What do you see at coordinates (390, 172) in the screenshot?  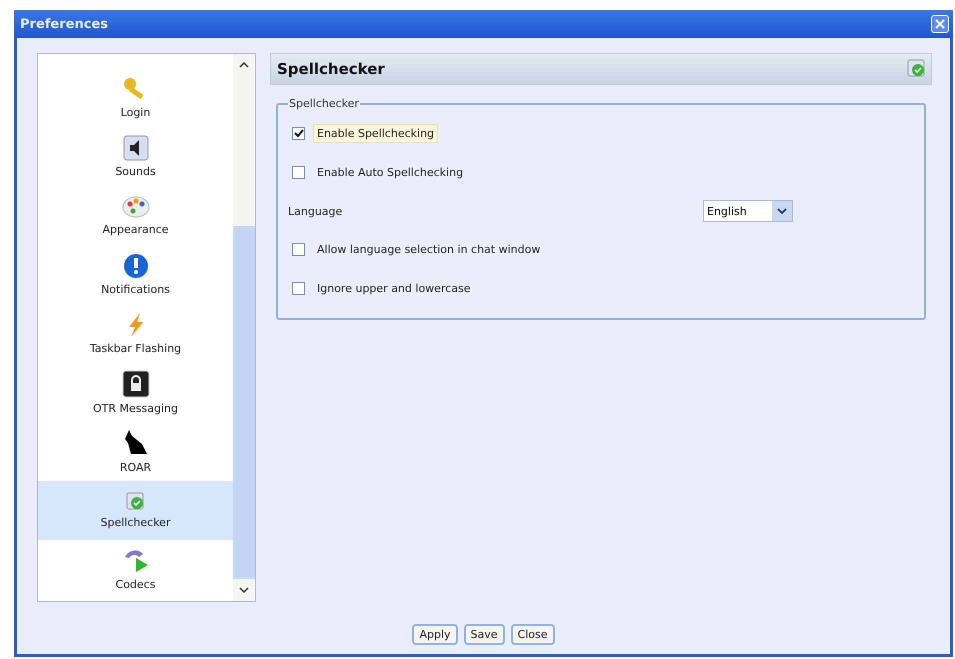 I see `checkbox-label: Enable Auto Spellchecking` at bounding box center [390, 172].